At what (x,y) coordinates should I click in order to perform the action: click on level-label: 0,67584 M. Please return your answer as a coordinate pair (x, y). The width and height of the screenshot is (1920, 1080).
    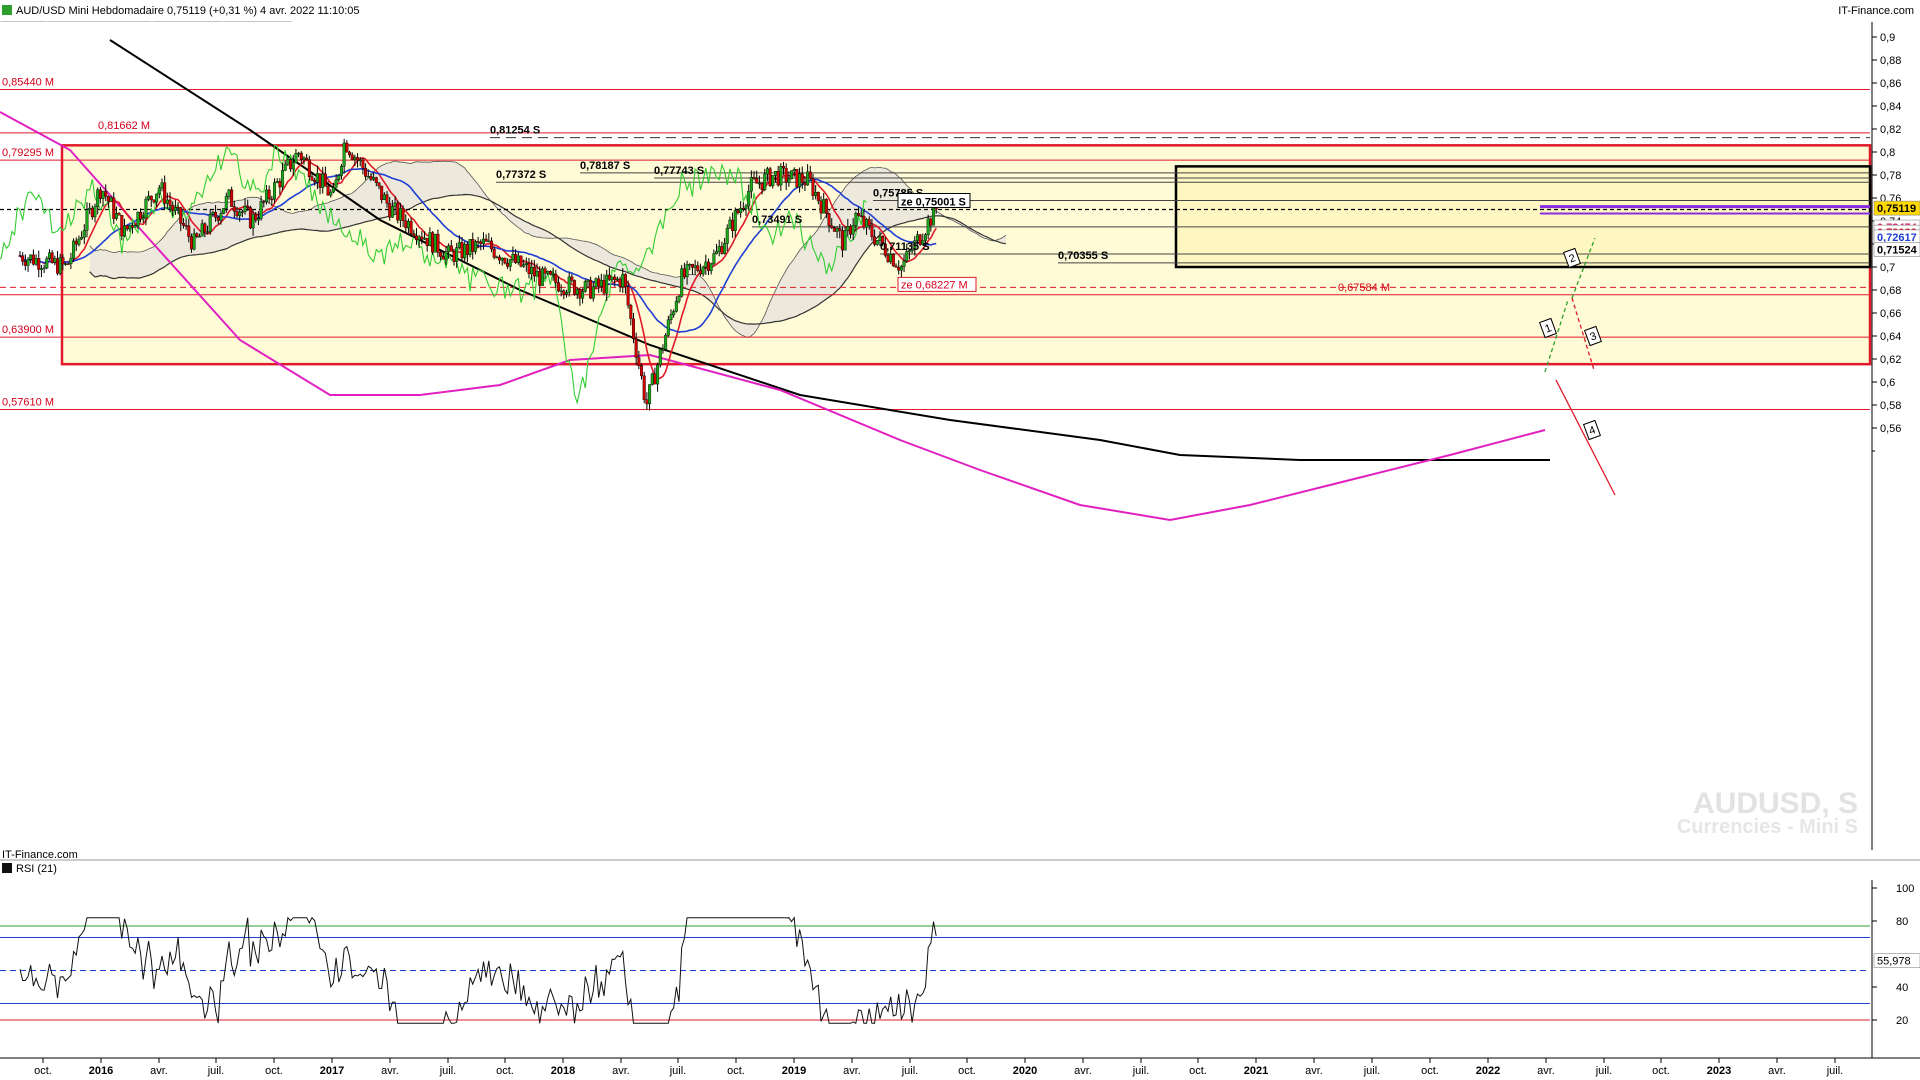
    Looking at the image, I should click on (1364, 288).